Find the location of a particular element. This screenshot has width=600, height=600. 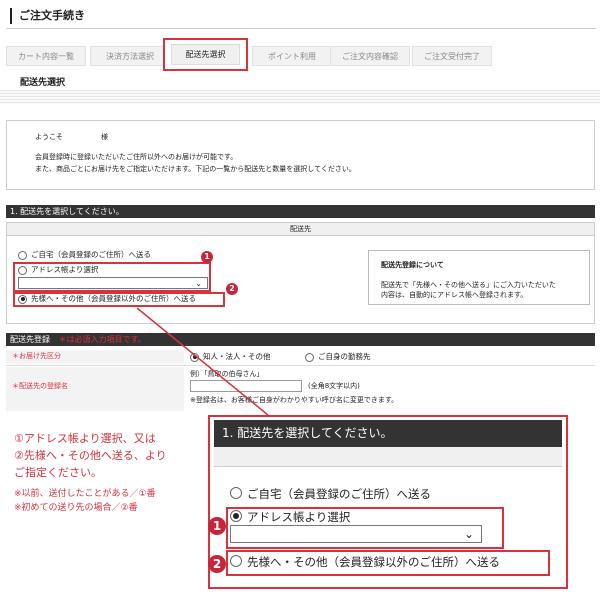

callout-subheader is located at coordinates (388, 457).